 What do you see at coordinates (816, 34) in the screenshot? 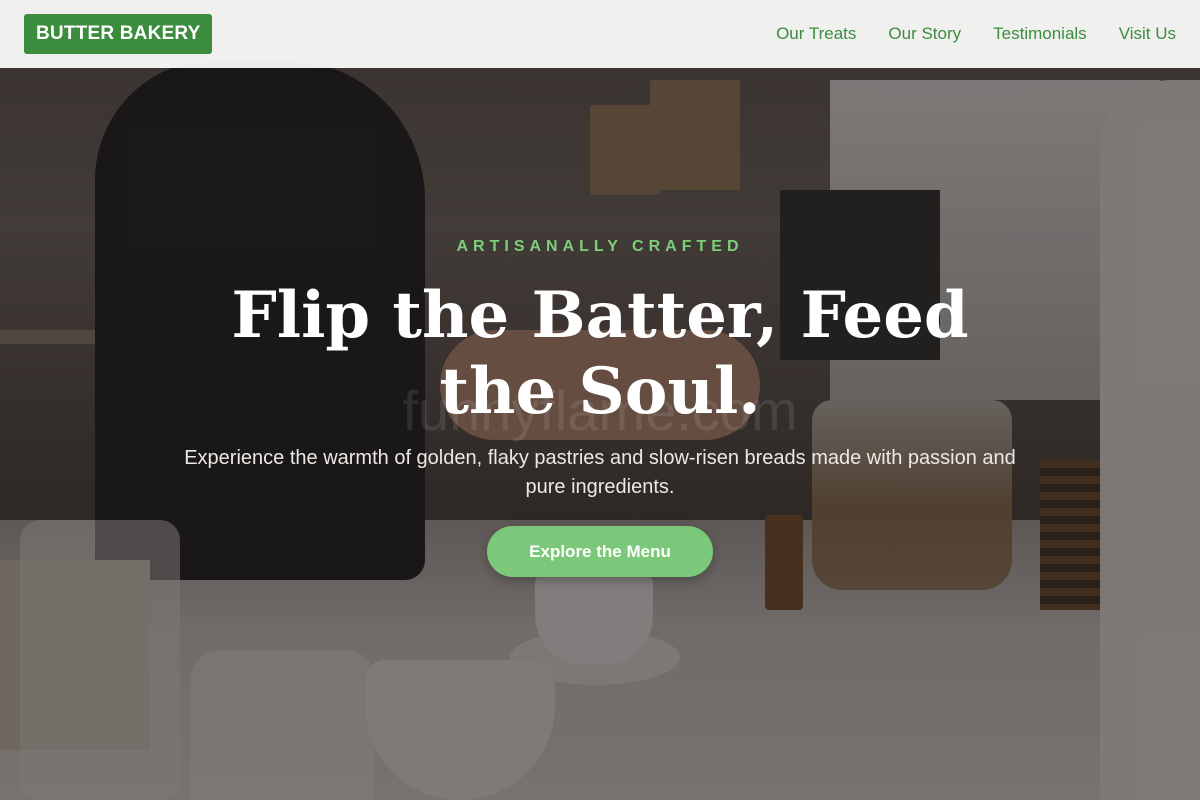
I see `nav-link-our-treats: Our Treats` at bounding box center [816, 34].